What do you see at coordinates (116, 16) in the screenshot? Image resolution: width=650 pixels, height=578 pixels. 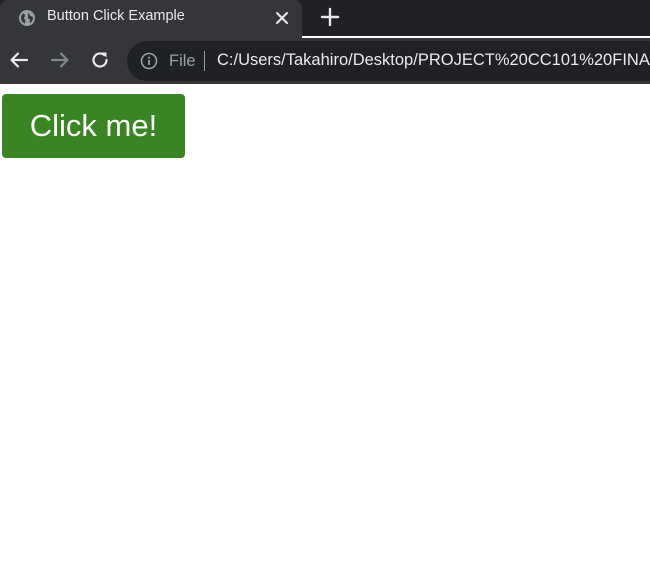 I see `tab-title: Button Click Example` at bounding box center [116, 16].